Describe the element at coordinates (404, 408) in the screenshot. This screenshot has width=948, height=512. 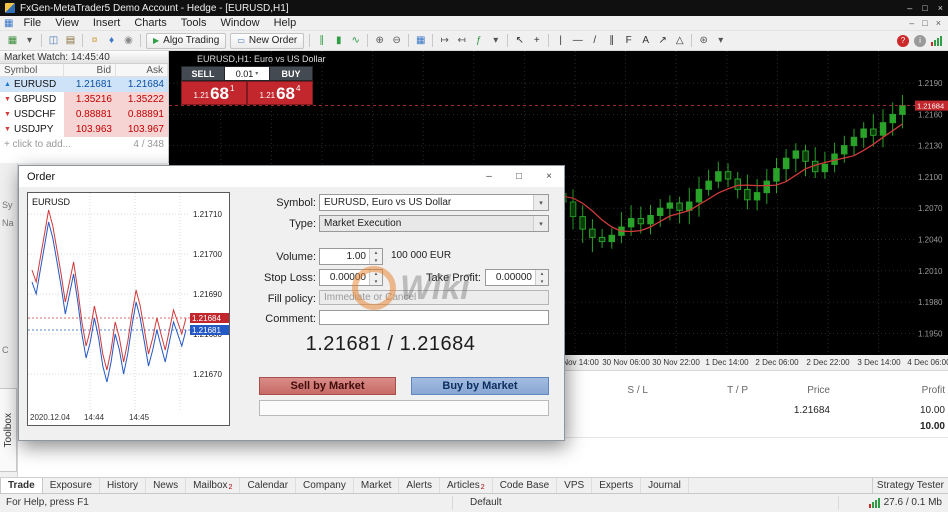
I see `order-result-field` at that location.